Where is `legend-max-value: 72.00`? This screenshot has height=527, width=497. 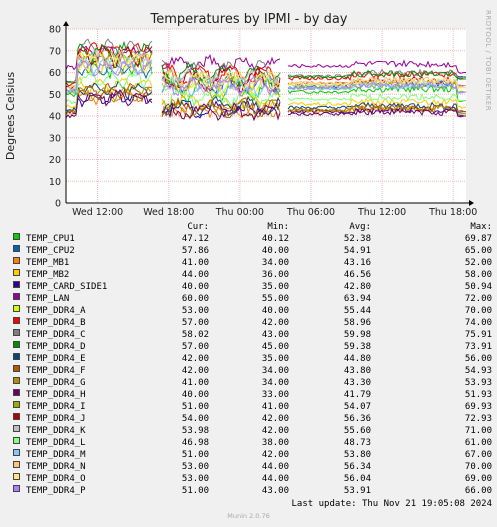 legend-max-value: 72.00 is located at coordinates (478, 299).